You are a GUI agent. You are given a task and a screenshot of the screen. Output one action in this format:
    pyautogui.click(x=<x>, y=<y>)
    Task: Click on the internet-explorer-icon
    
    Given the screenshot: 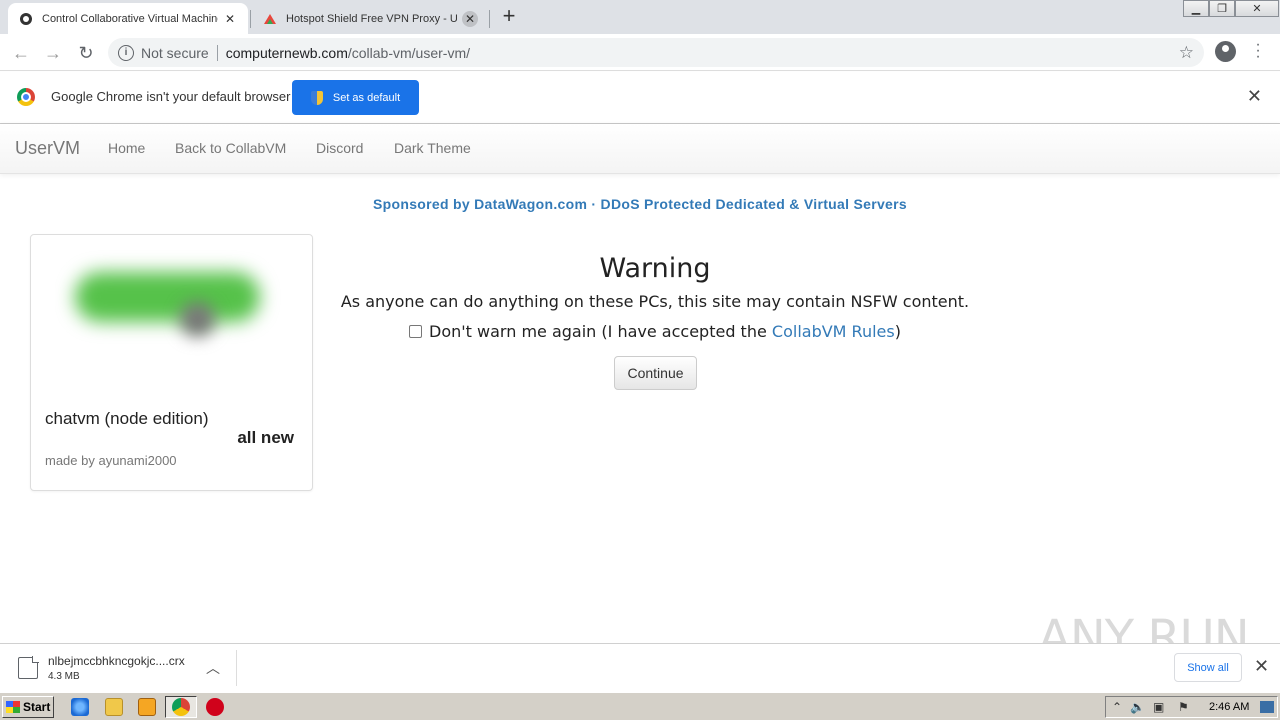 What is the action you would take?
    pyautogui.click(x=80, y=707)
    